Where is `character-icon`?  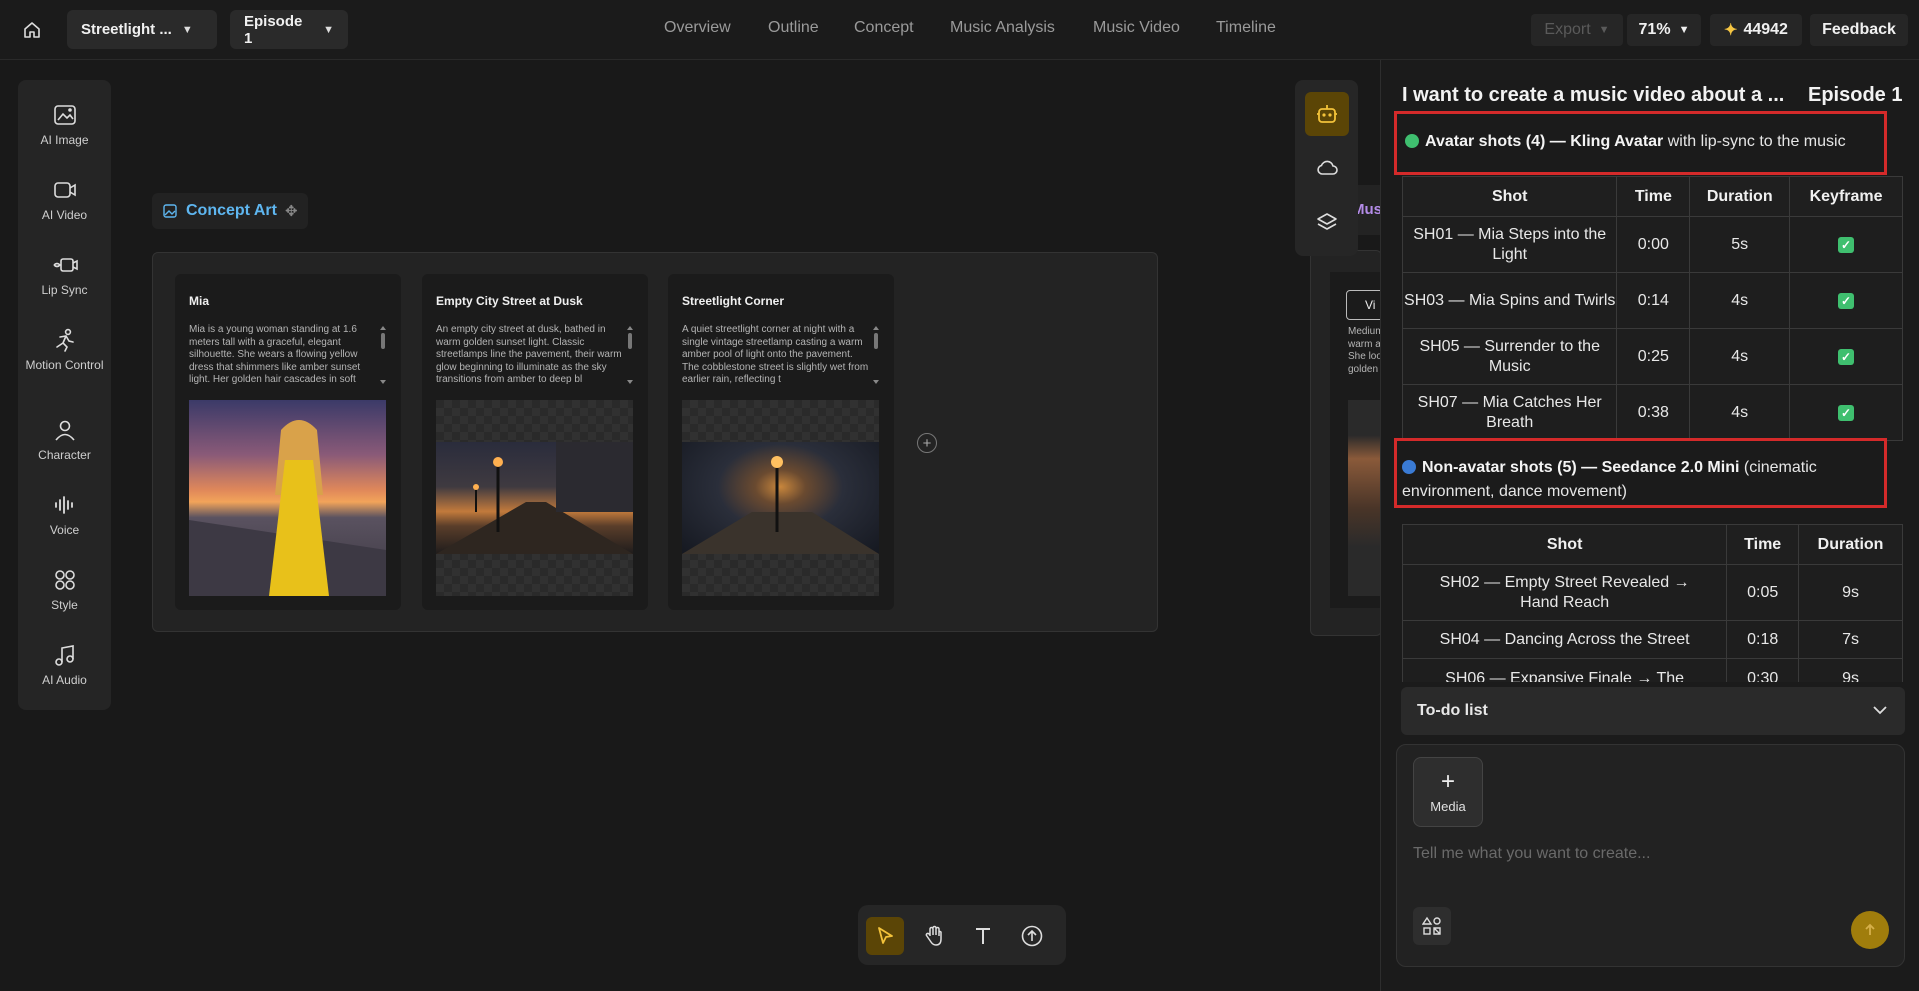 character-icon is located at coordinates (64, 430).